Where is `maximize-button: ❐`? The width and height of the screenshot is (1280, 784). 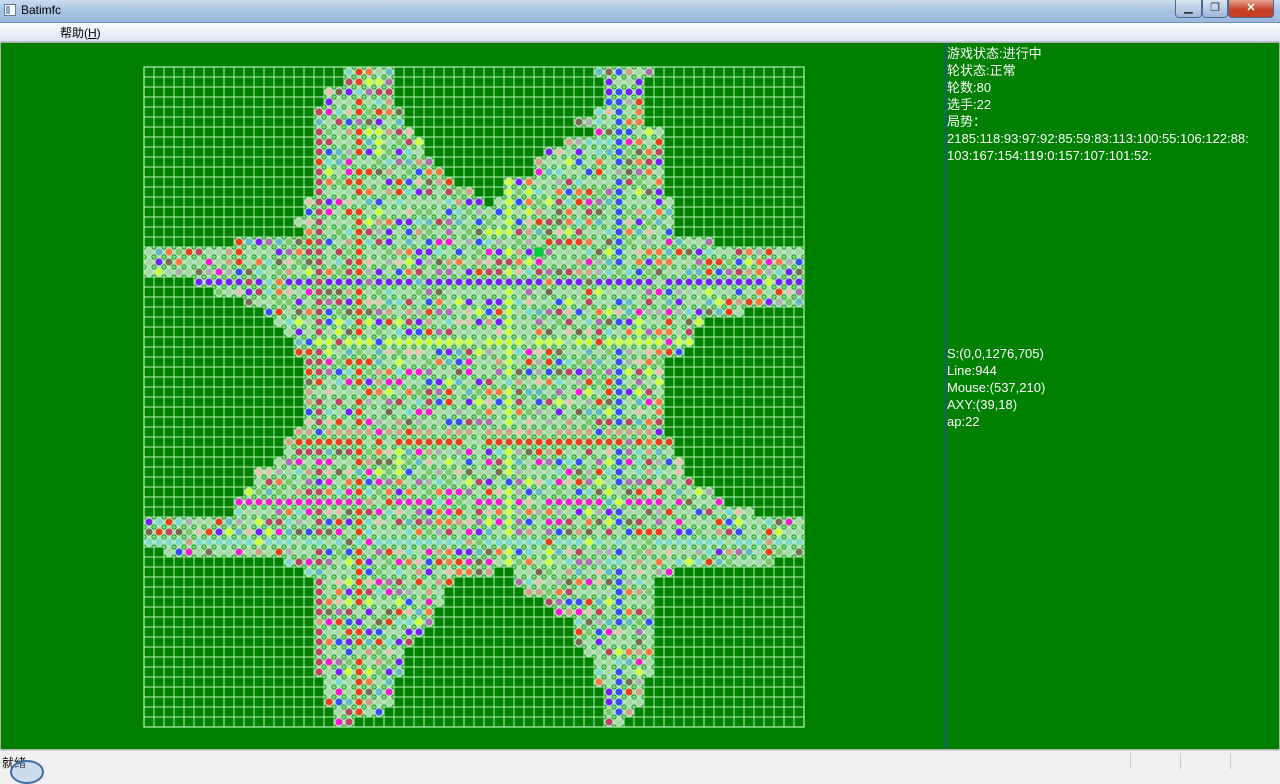
maximize-button: ❐ is located at coordinates (1215, 9).